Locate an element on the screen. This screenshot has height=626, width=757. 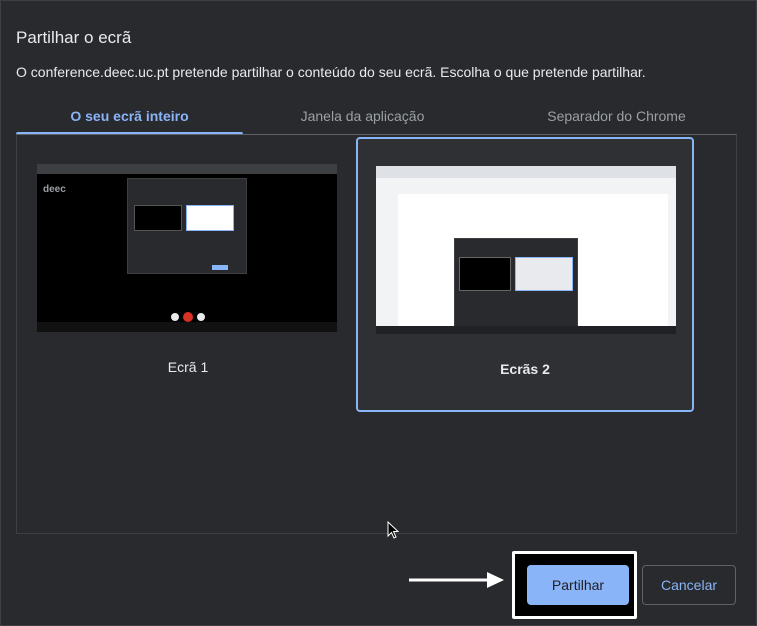
tab-application-window: Janela da aplicação is located at coordinates (362, 116).